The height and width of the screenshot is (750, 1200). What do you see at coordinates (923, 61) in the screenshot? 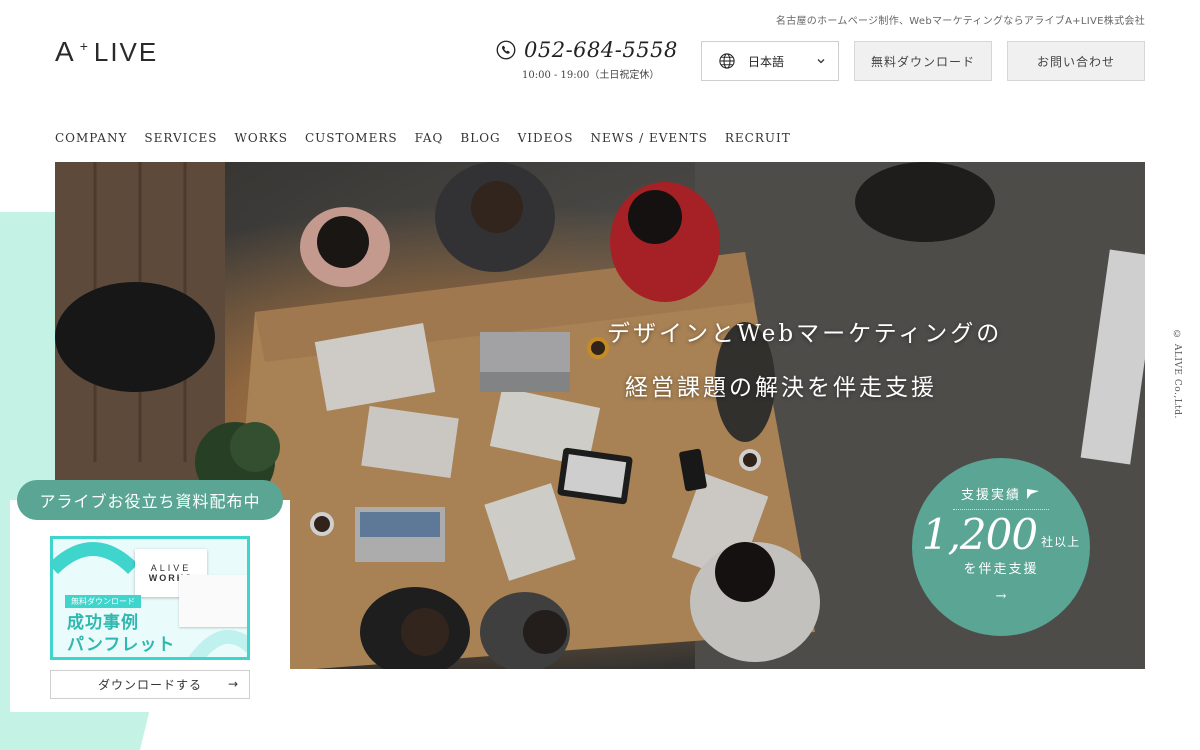
I see `free-download-button: 無料ダウンロード` at bounding box center [923, 61].